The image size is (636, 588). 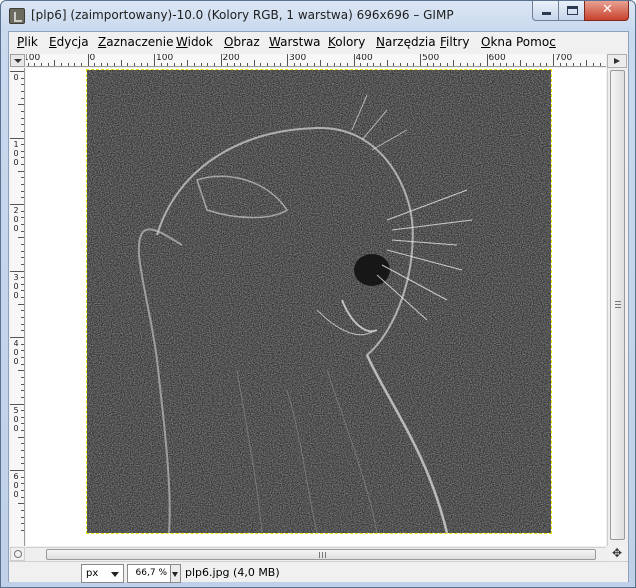 What do you see at coordinates (364, 58) in the screenshot?
I see `ruler-label: 400` at bounding box center [364, 58].